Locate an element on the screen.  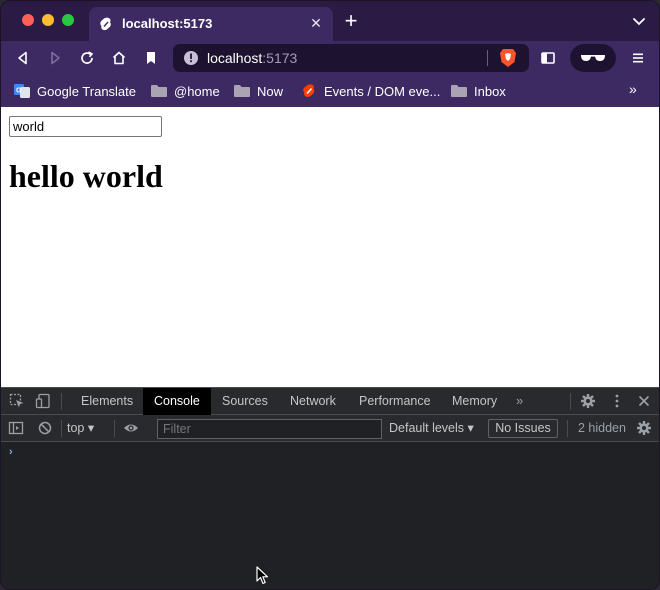
console-filter-input is located at coordinates (269, 429).